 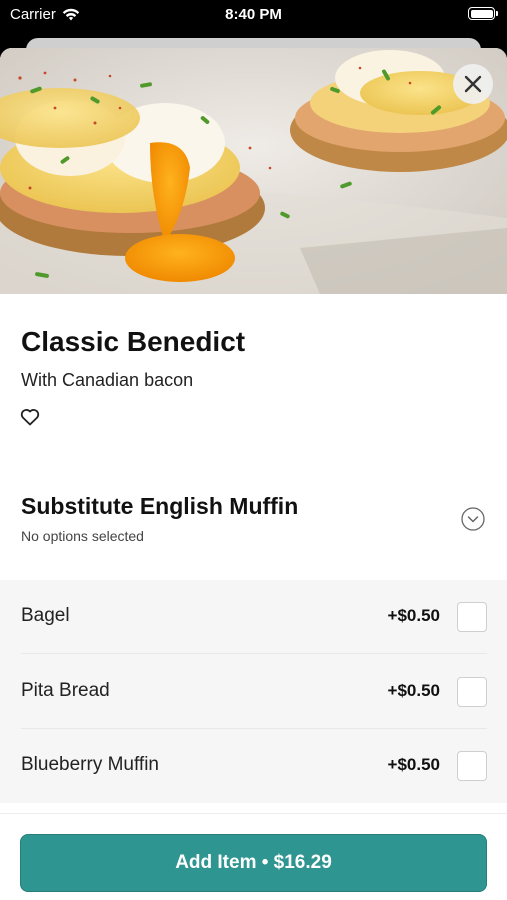 I want to click on option-name: Pita Bread, so click(x=65, y=690).